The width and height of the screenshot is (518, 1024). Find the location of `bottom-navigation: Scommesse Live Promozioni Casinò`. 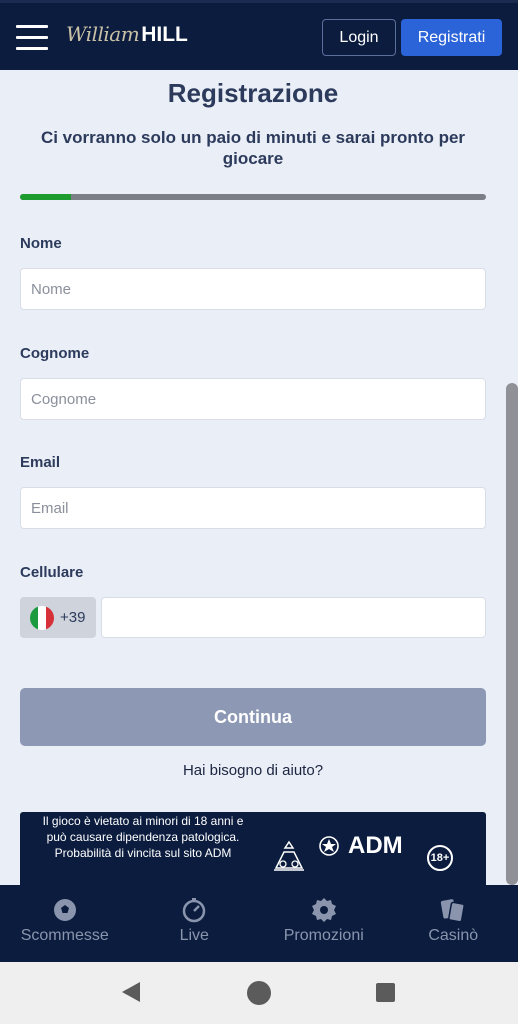

bottom-navigation: Scommesse Live Promozioni Casinò is located at coordinates (259, 923).